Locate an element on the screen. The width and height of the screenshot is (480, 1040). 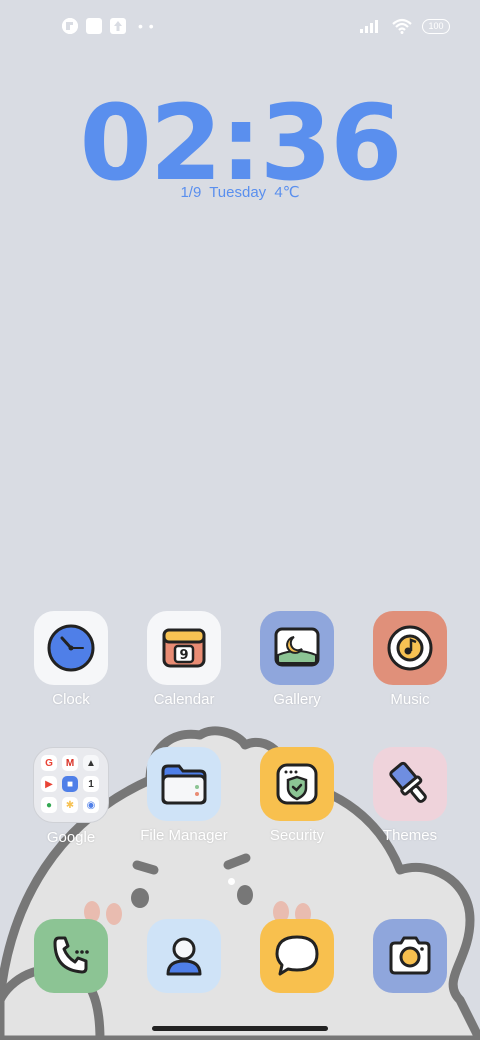
notification-app-icon is located at coordinates (70, 26).